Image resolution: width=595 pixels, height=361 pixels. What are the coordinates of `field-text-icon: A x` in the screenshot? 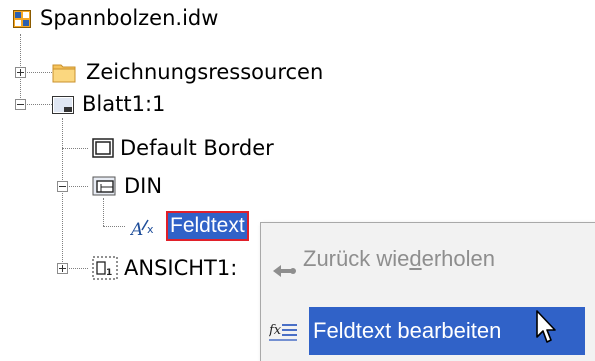 It's located at (143, 228).